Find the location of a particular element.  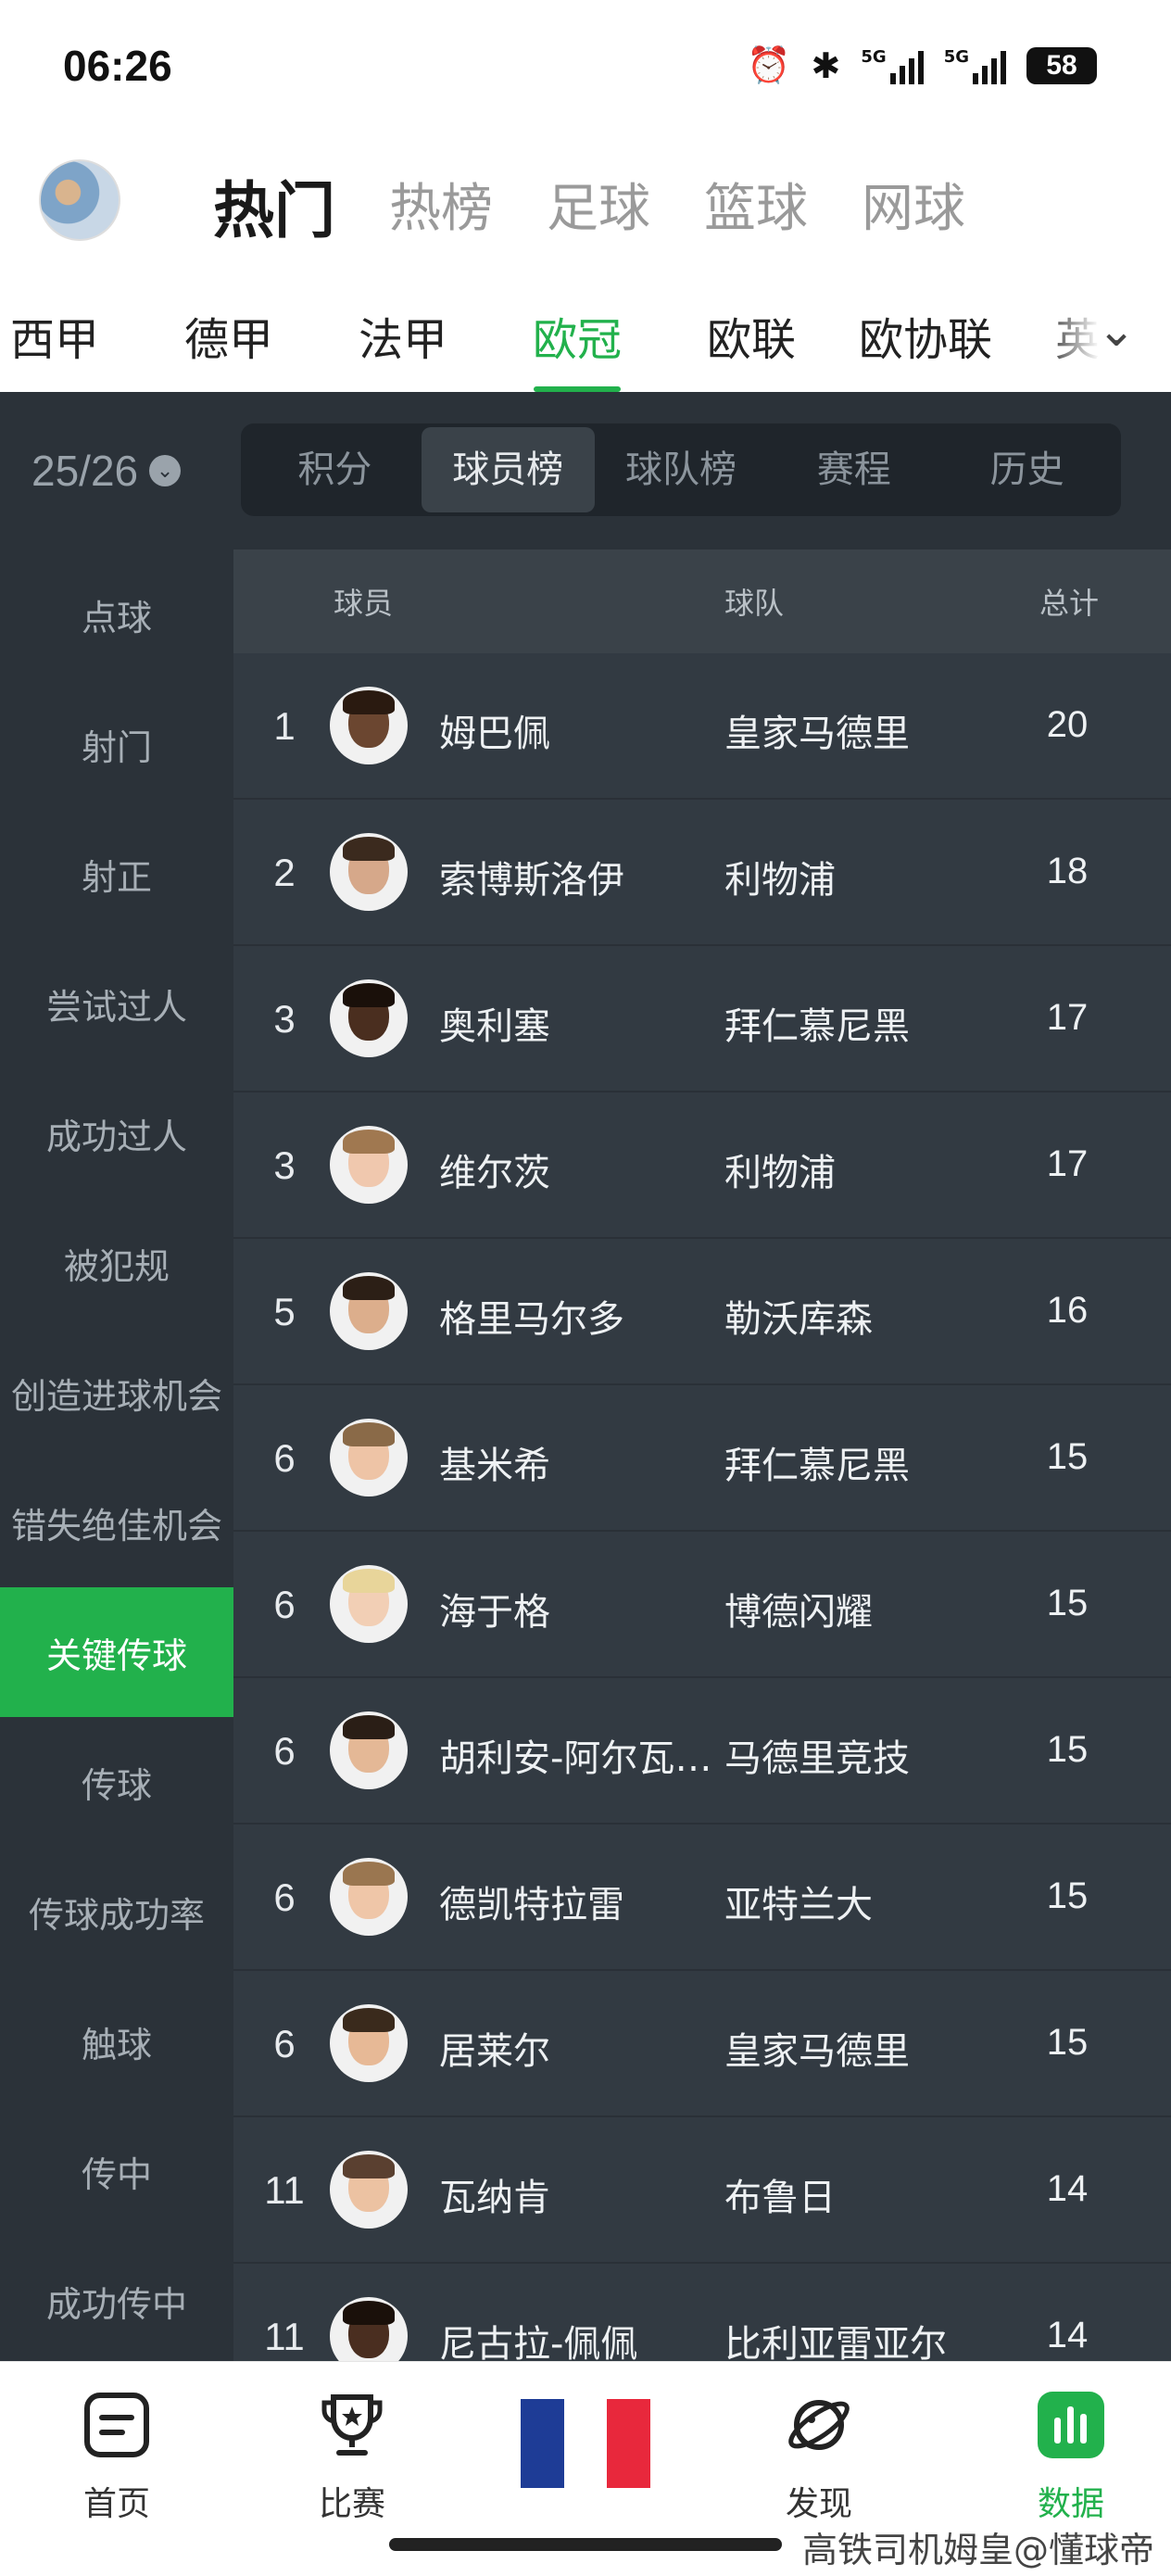

team-name: 亚特兰大 is located at coordinates (799, 1902).